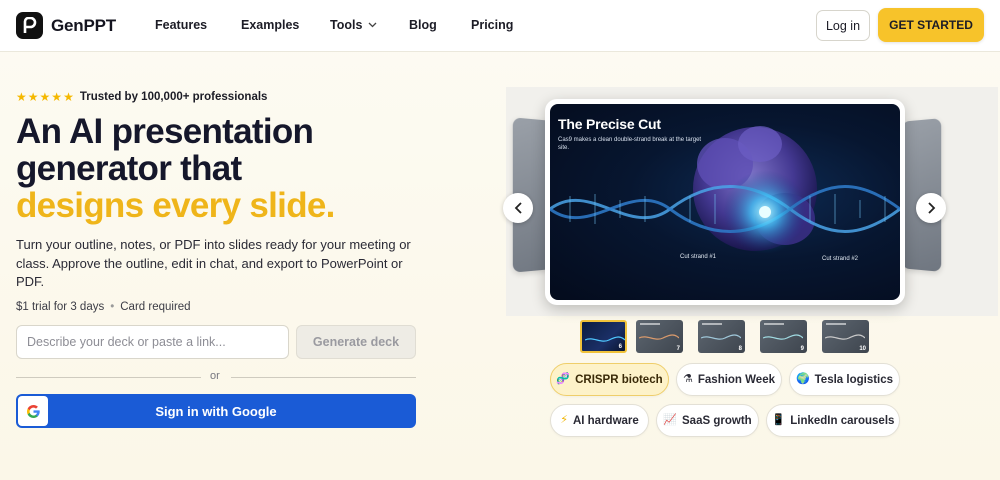 This screenshot has height=480, width=1000. What do you see at coordinates (842, 420) in the screenshot?
I see `chip-label: LinkedIn carousels` at bounding box center [842, 420].